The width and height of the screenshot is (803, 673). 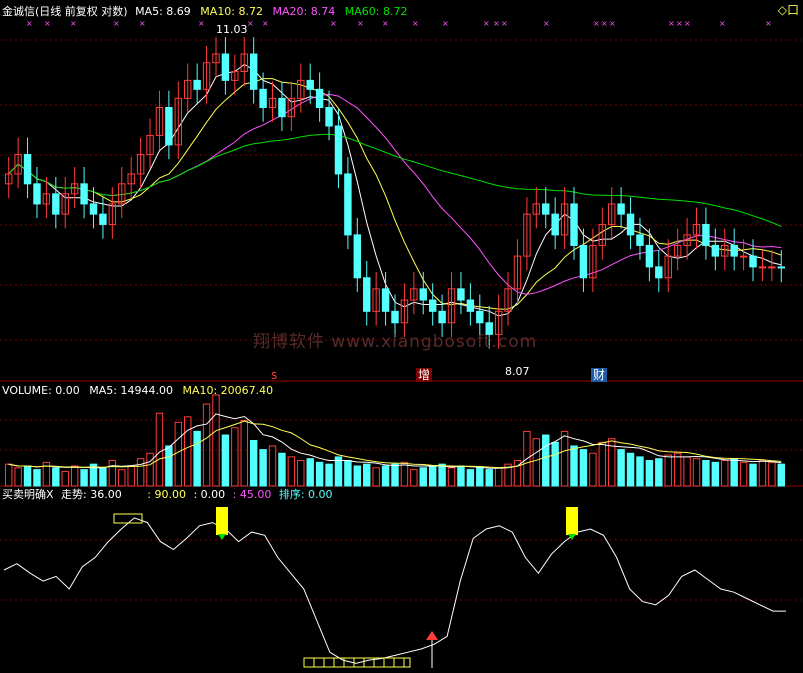 What do you see at coordinates (395, 342) in the screenshot?
I see `watermark: 翔博软件 www.xiangbosoft.com` at bounding box center [395, 342].